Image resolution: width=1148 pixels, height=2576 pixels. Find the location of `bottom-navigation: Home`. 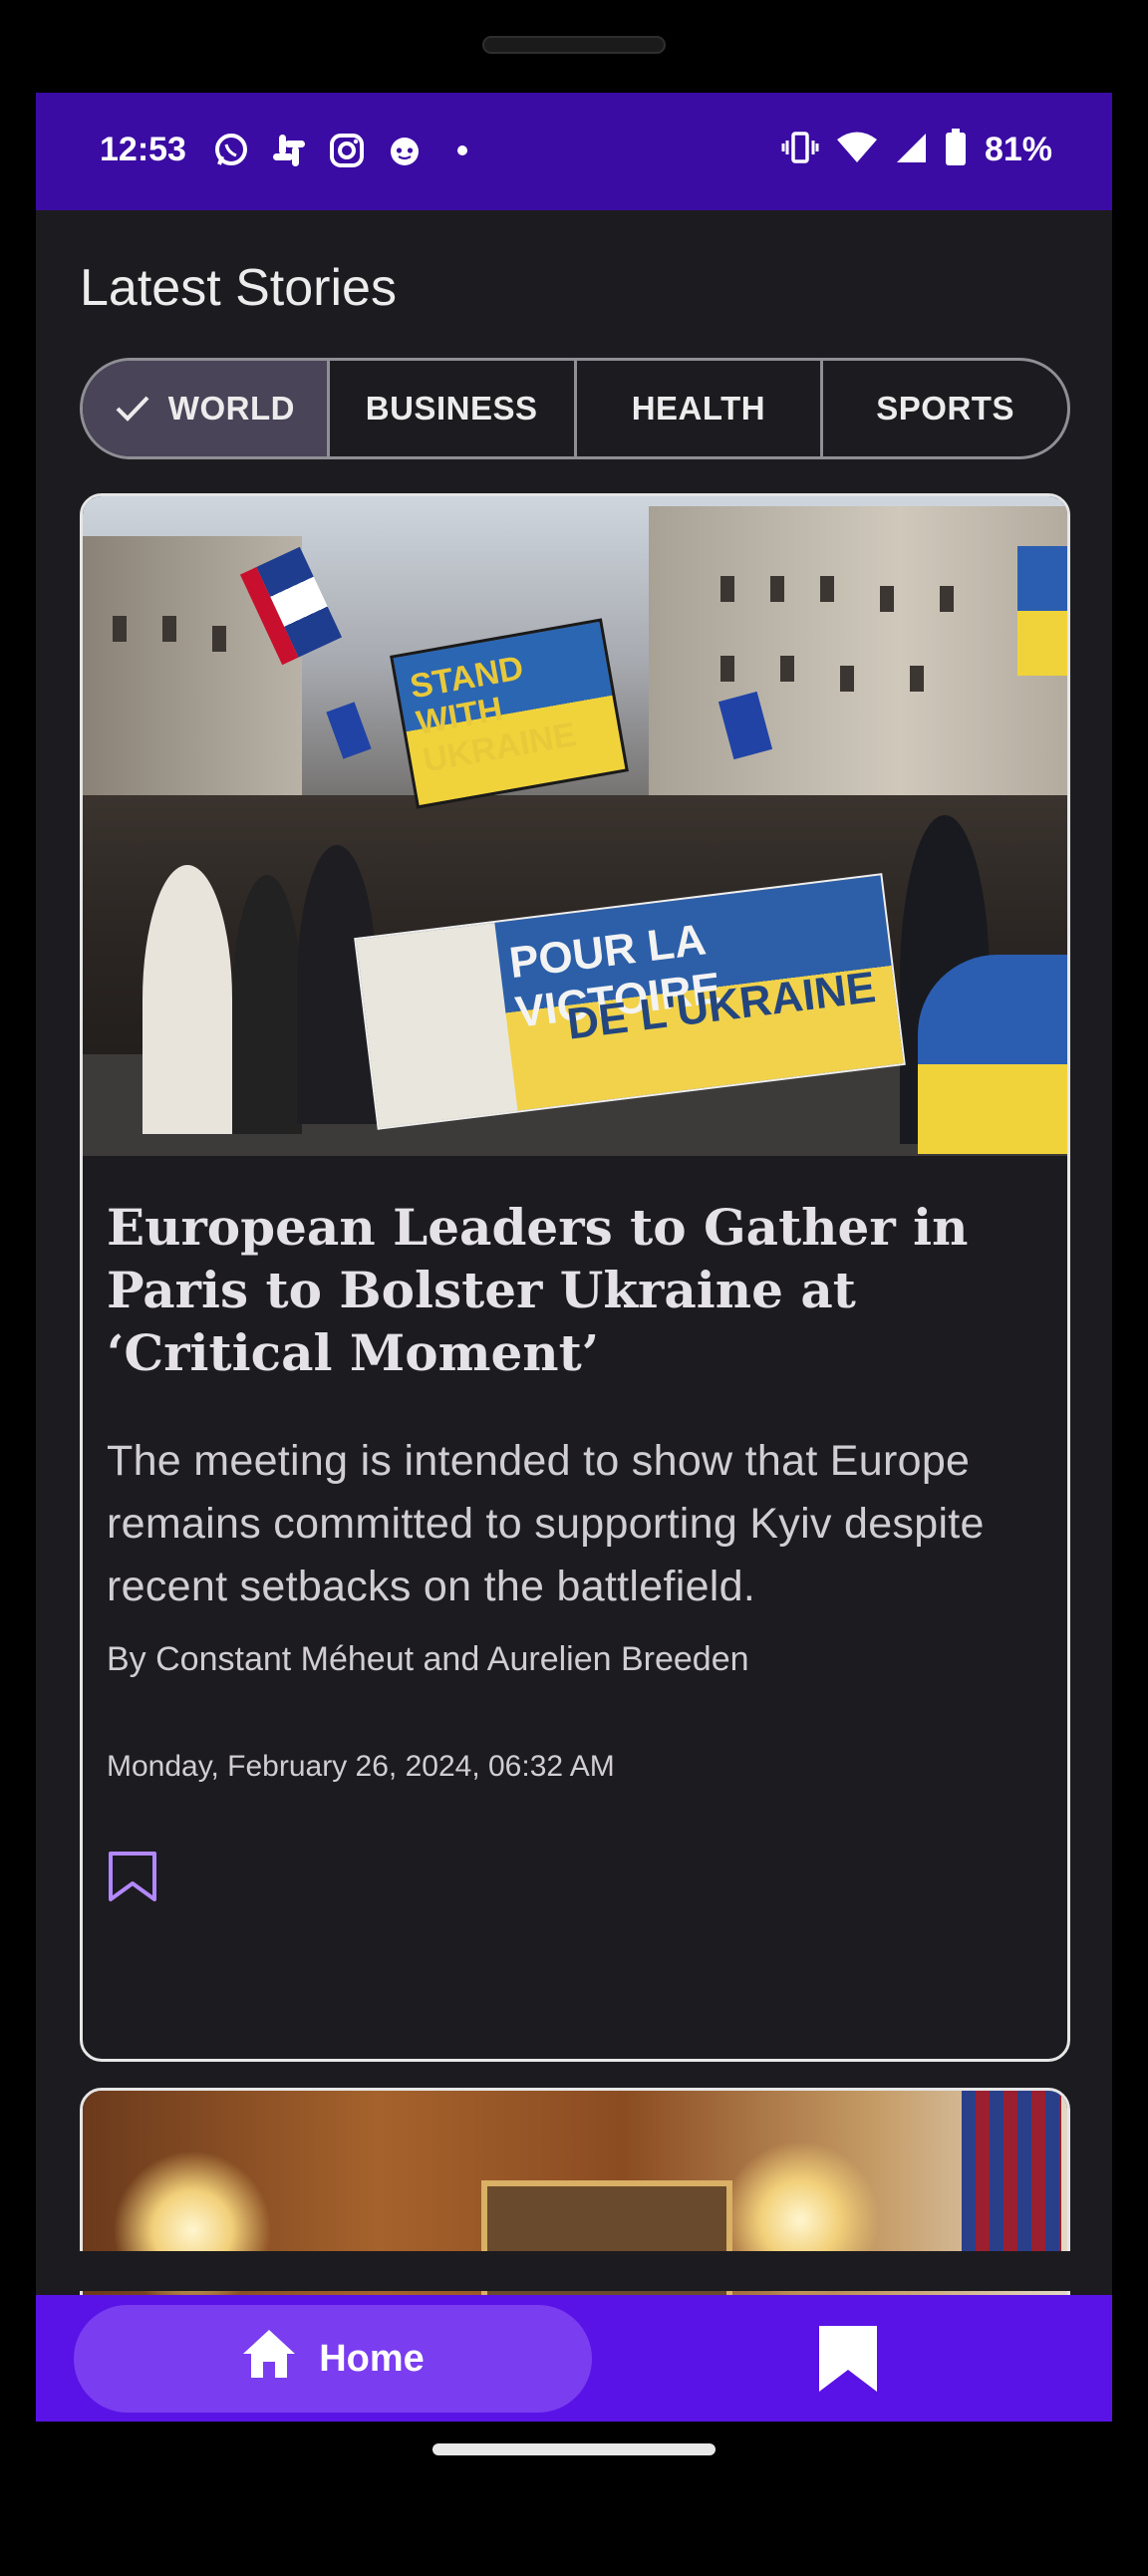

bottom-navigation: Home is located at coordinates (574, 2358).